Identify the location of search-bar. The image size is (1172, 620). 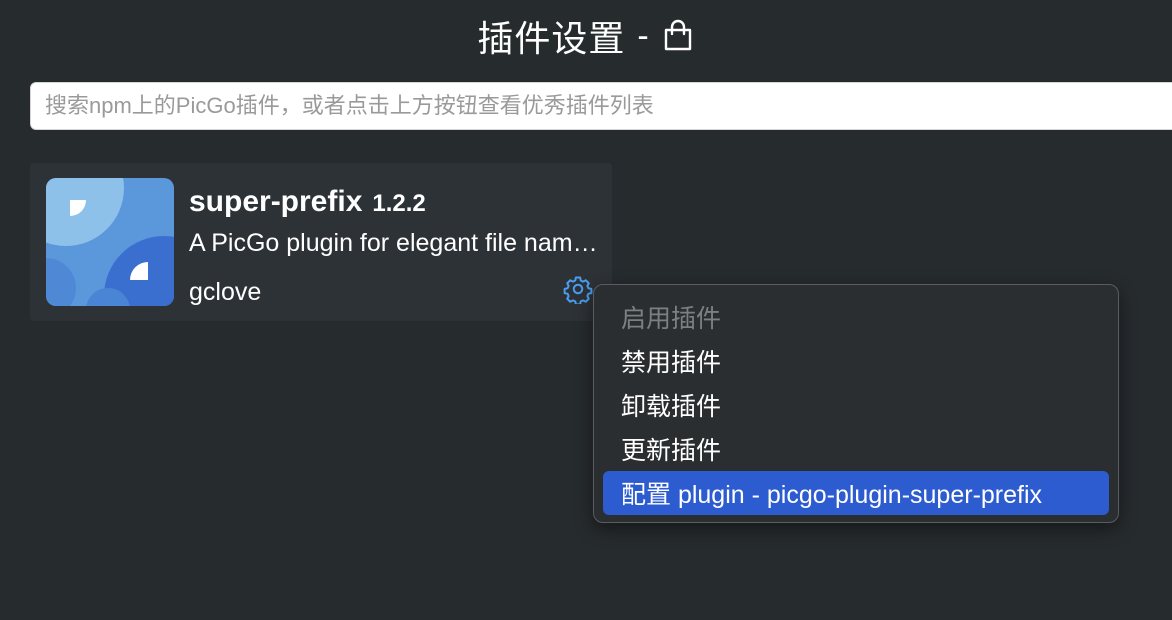
(601, 106).